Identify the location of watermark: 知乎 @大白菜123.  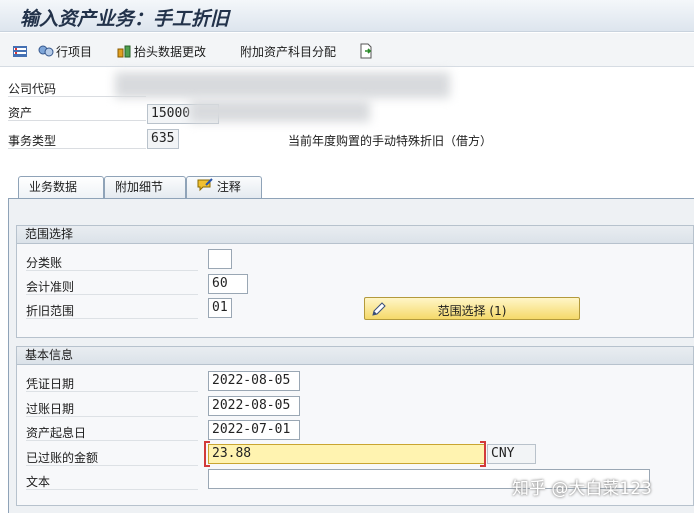
(582, 489).